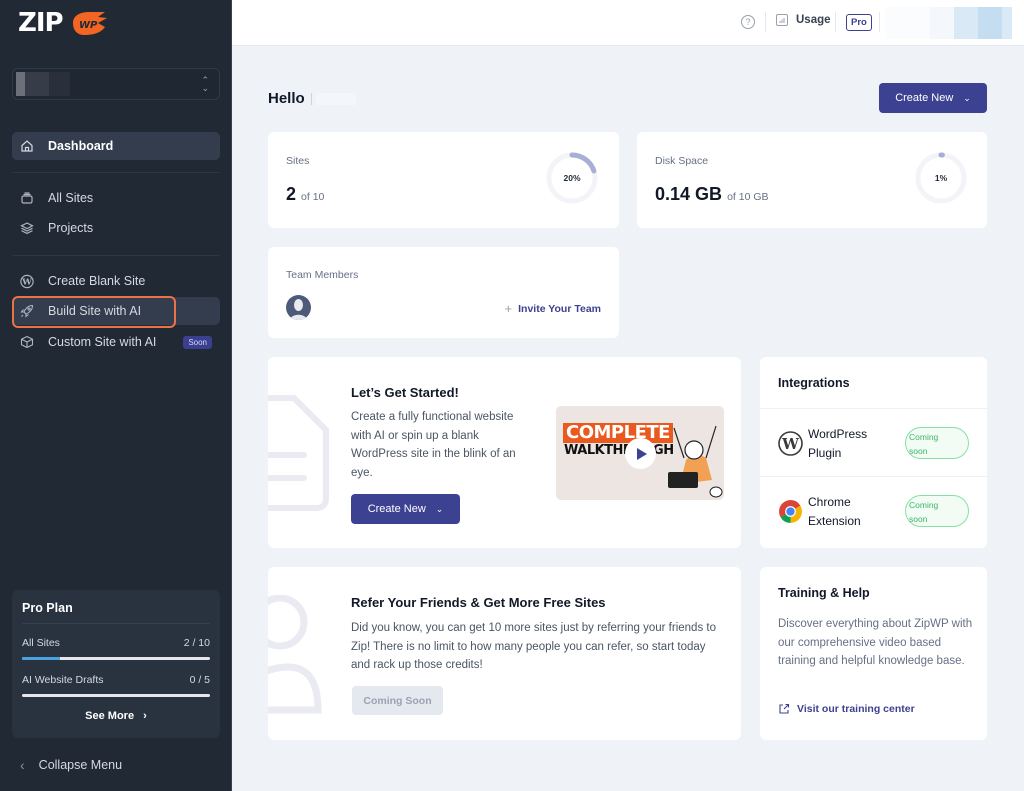 Image resolution: width=1024 pixels, height=791 pixels. I want to click on sidebar-item-label: Dashboard, so click(81, 146).